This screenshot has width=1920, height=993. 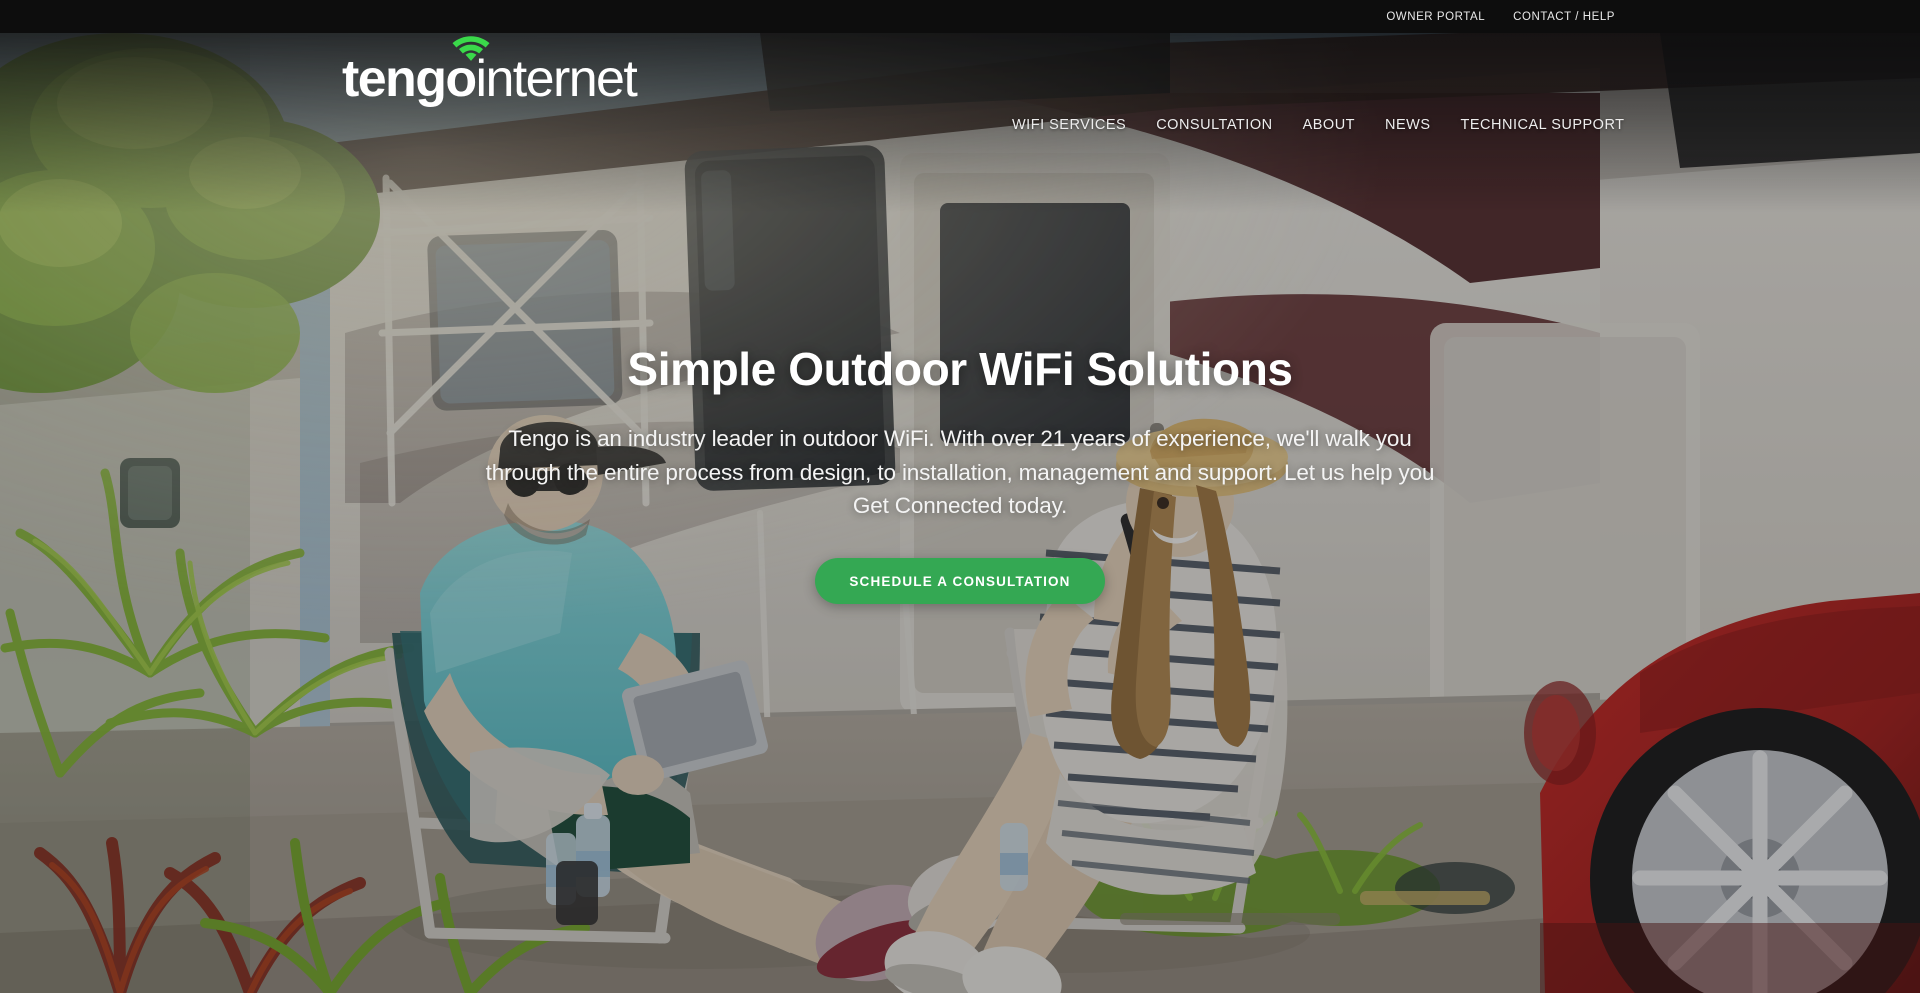 What do you see at coordinates (960, 16) in the screenshot?
I see `top-utility-bar: OWNER PORTAL CONTACT / HELP` at bounding box center [960, 16].